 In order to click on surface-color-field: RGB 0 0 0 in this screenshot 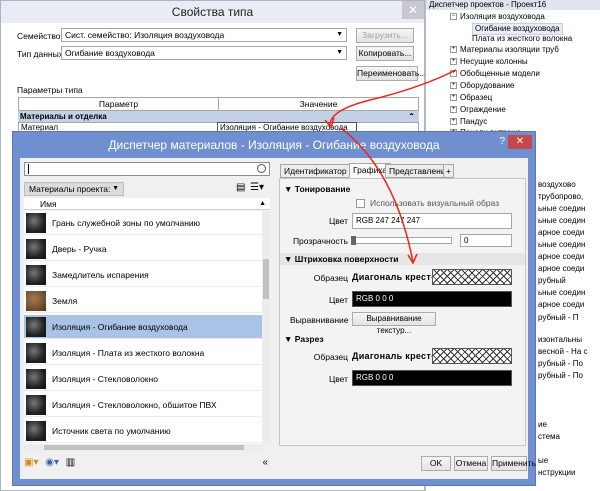, I will do `click(432, 299)`.